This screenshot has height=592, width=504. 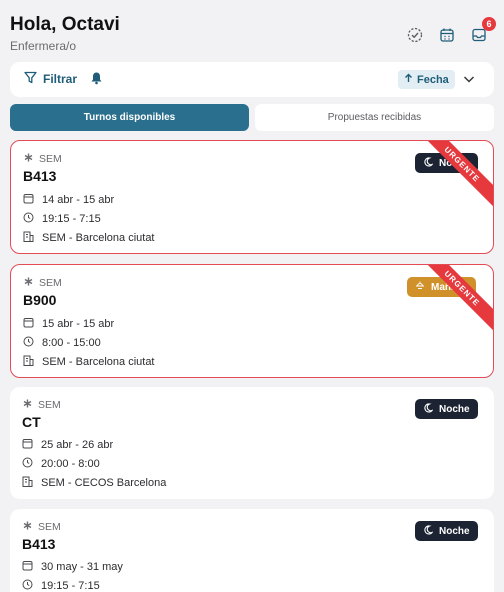 I want to click on time-row: 8:00 - 15:00, so click(x=62, y=343).